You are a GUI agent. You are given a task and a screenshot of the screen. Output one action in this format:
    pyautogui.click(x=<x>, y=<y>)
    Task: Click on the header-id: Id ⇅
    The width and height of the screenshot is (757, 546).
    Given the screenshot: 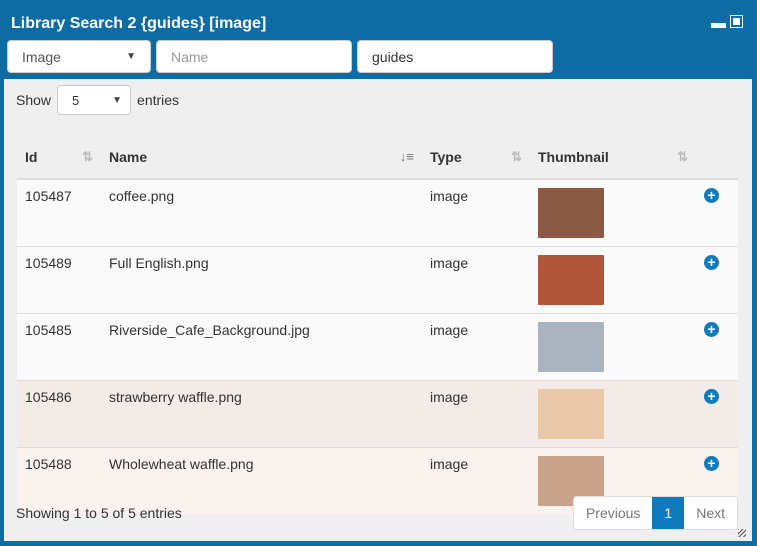 What is the action you would take?
    pyautogui.click(x=59, y=158)
    